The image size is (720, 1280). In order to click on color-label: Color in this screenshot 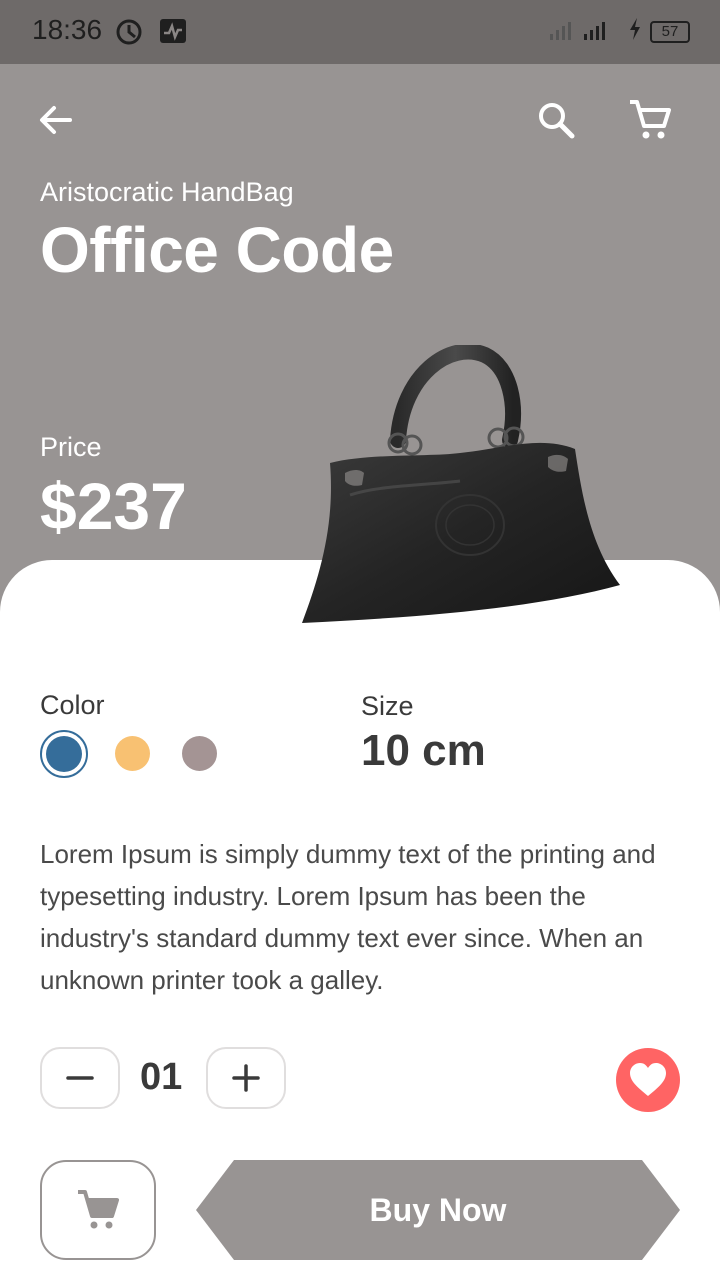, I will do `click(72, 705)`.